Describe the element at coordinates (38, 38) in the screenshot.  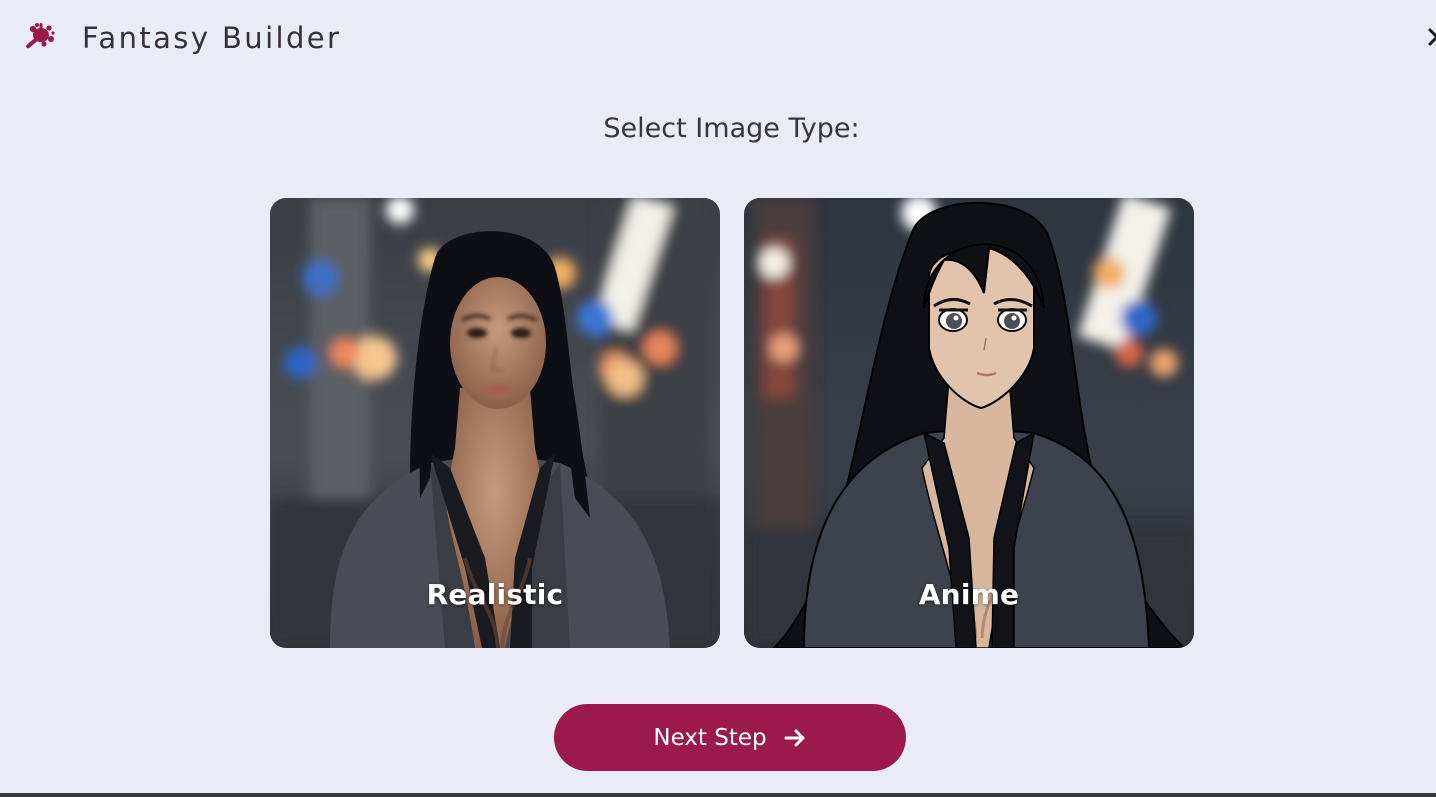
I see `splat-magic-wand-icon` at that location.